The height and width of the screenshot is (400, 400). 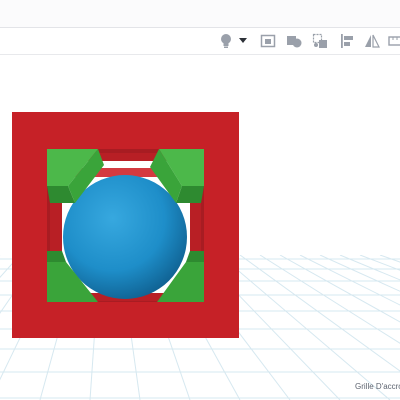 I want to click on light-bulb-icon, so click(x=226, y=41).